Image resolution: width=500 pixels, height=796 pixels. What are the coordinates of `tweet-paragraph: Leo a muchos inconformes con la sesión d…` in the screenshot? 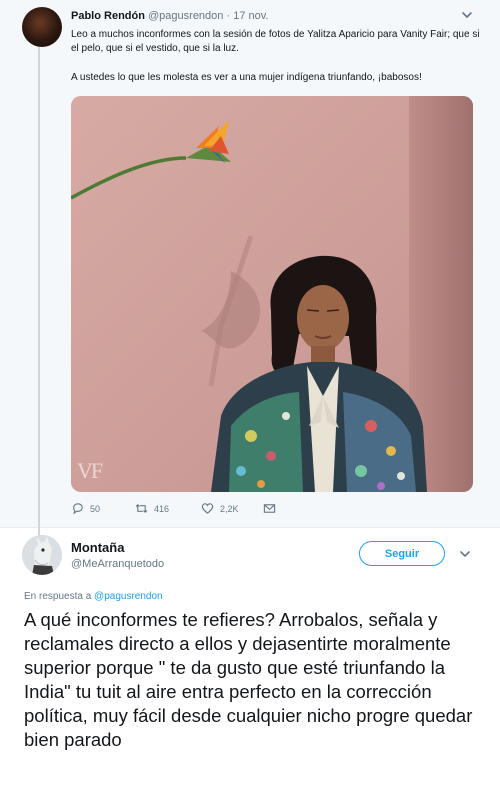 It's located at (275, 41).